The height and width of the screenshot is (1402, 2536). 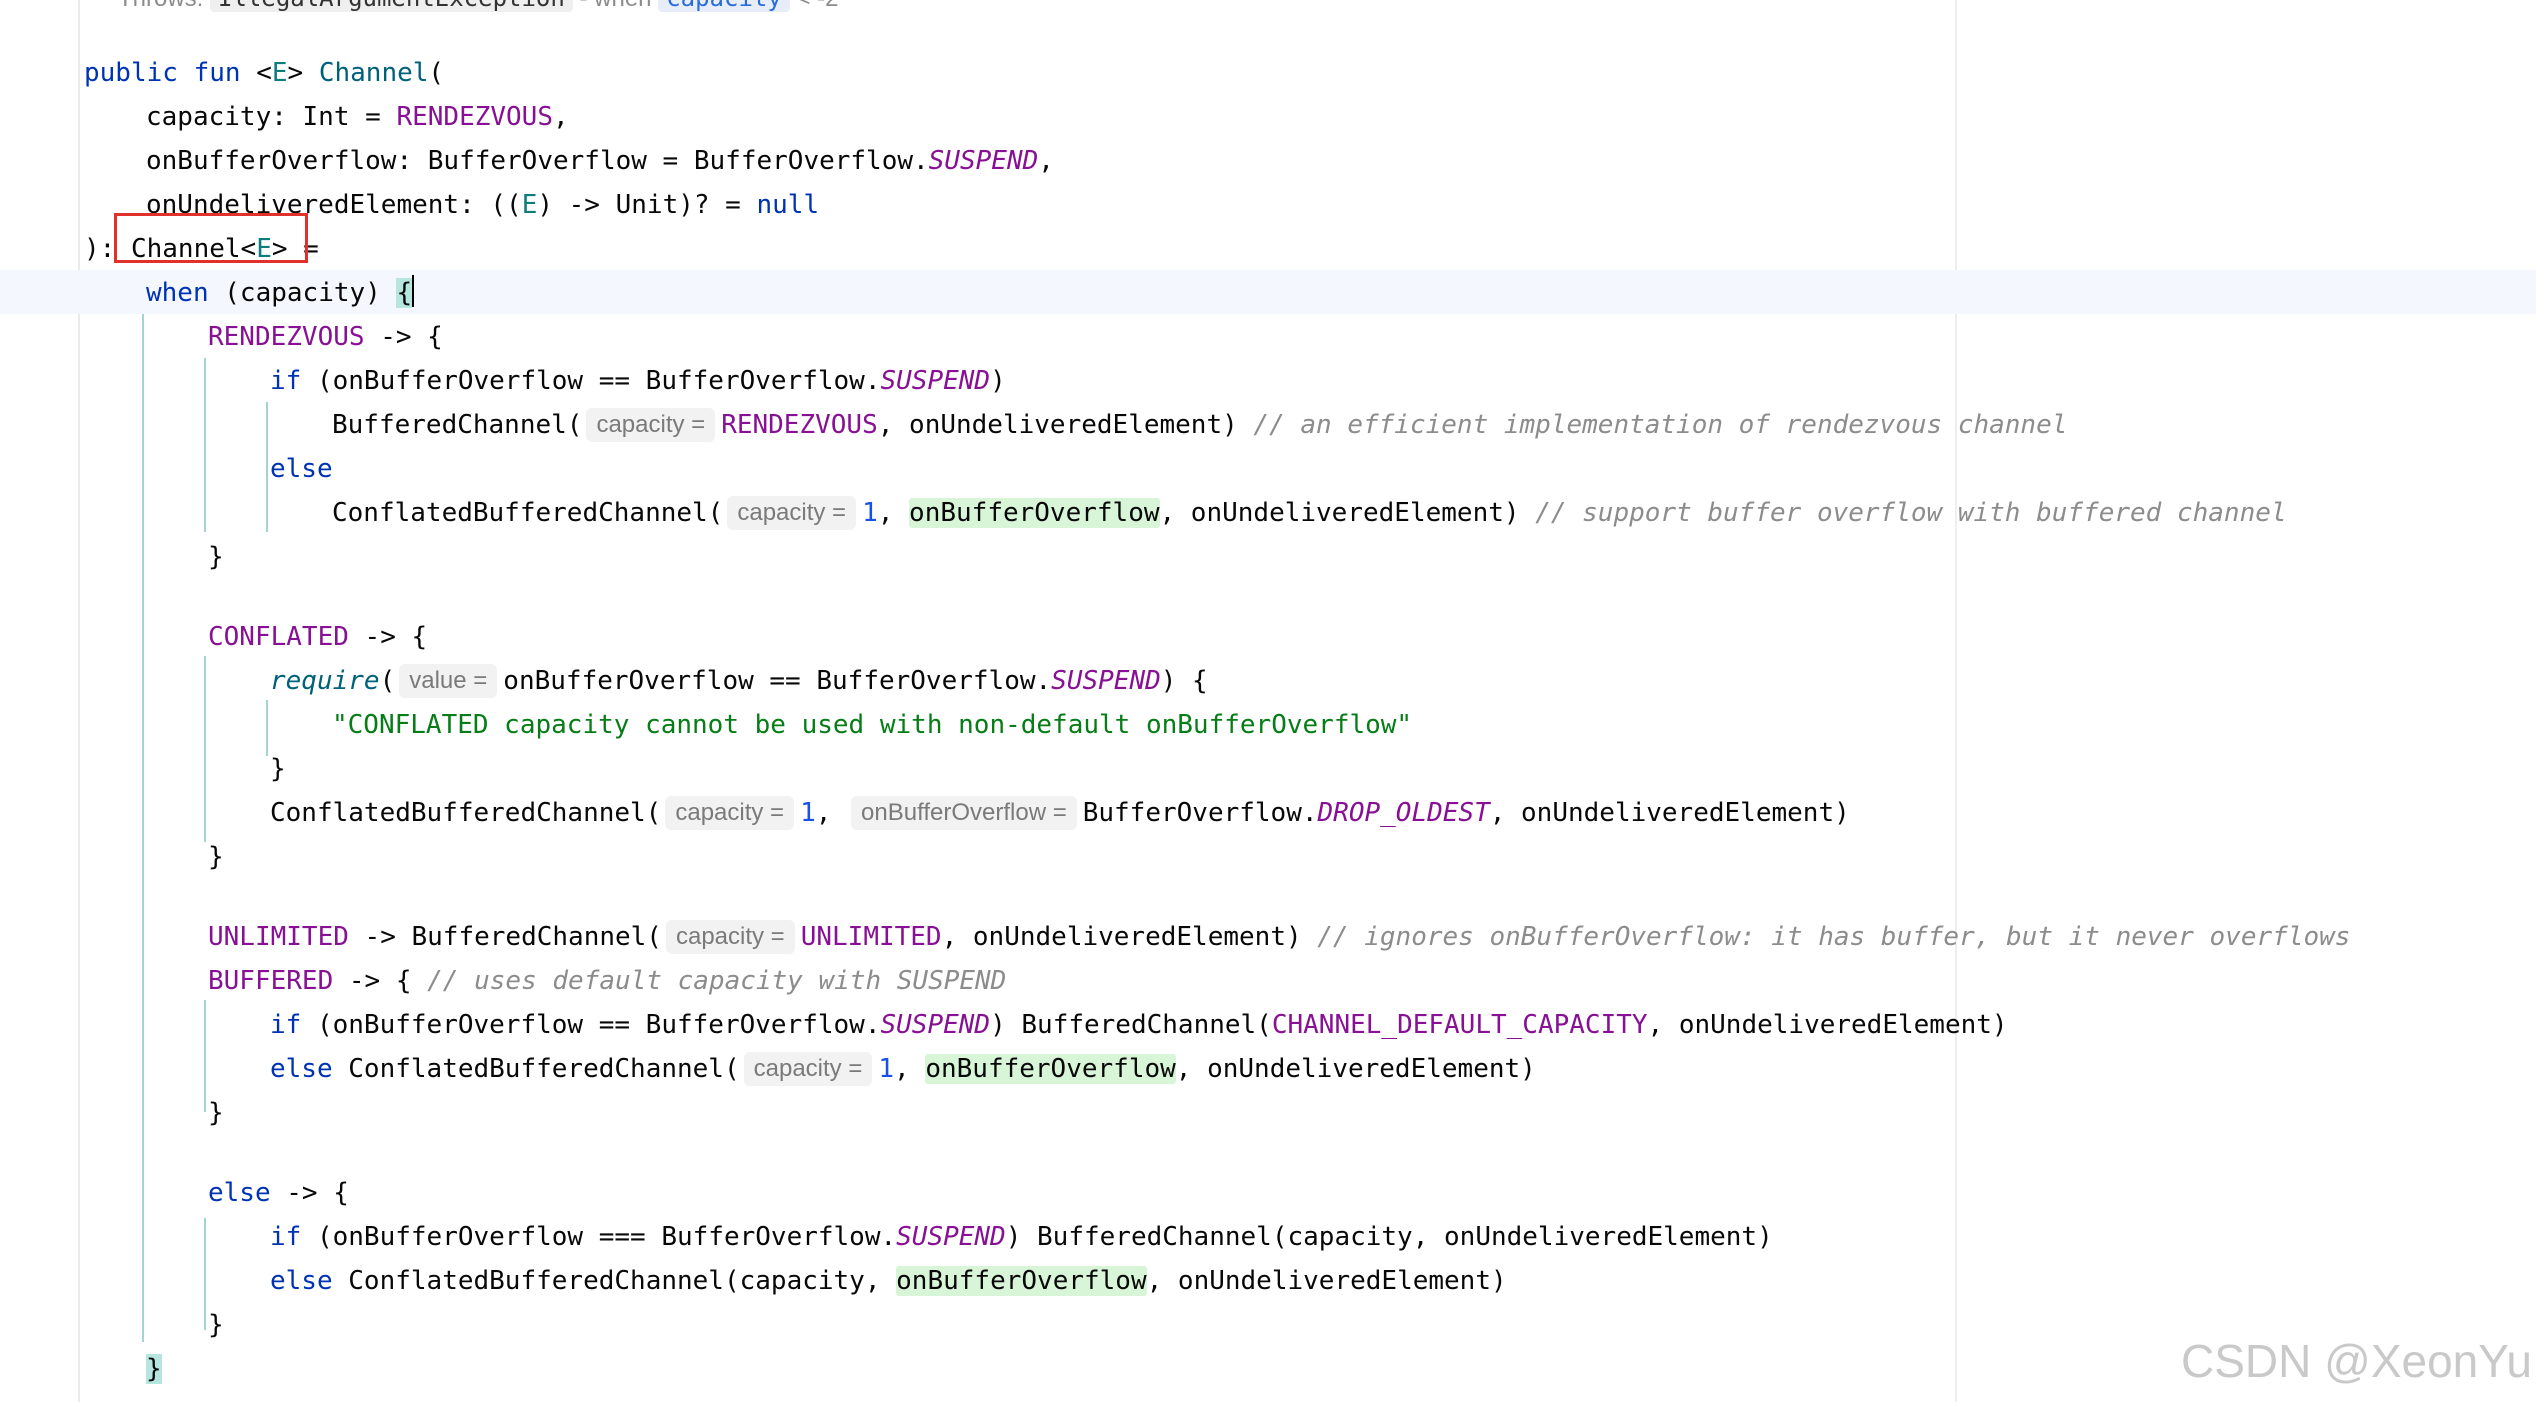 I want to click on when-text: - when, so click(x=615, y=6).